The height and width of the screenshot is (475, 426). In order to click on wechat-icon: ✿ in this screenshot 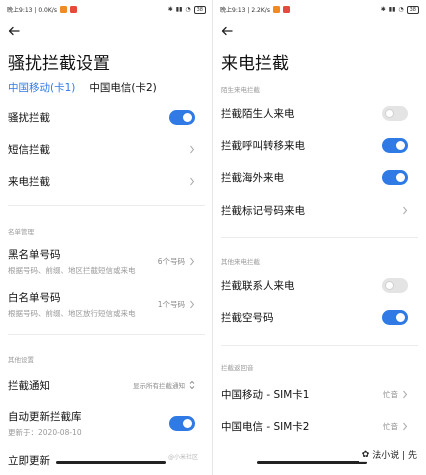, I will do `click(365, 454)`.